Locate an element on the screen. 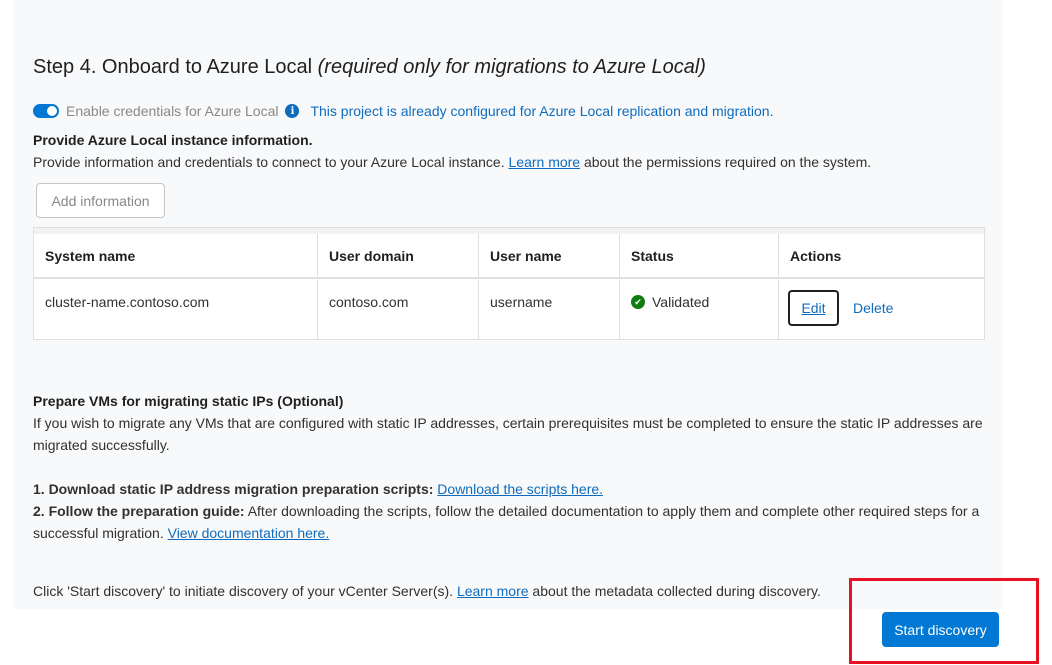  system-name-cell: cluster-name.contoso.com is located at coordinates (176, 310).